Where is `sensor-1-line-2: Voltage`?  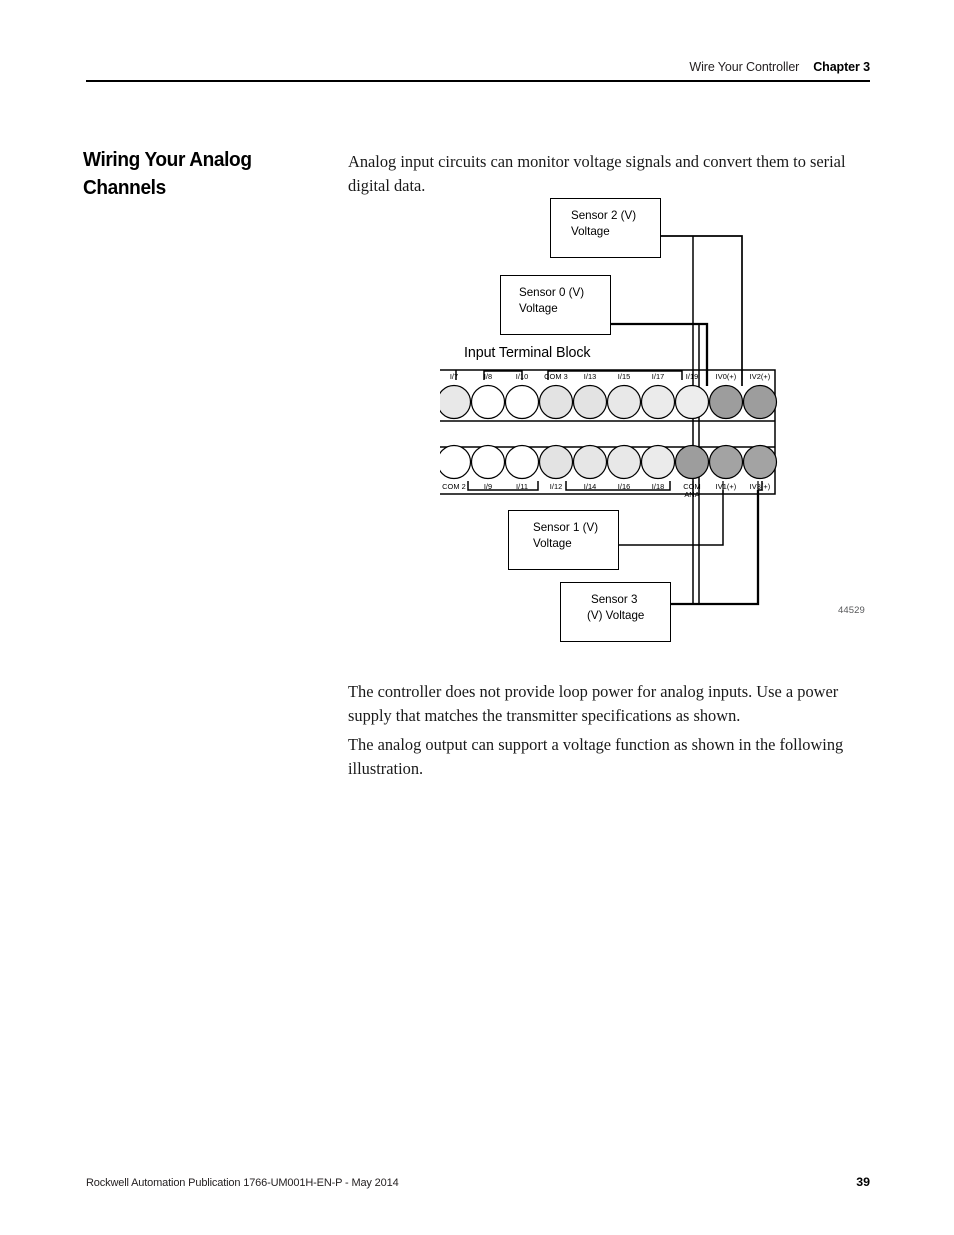 sensor-1-line-2: Voltage is located at coordinates (552, 543).